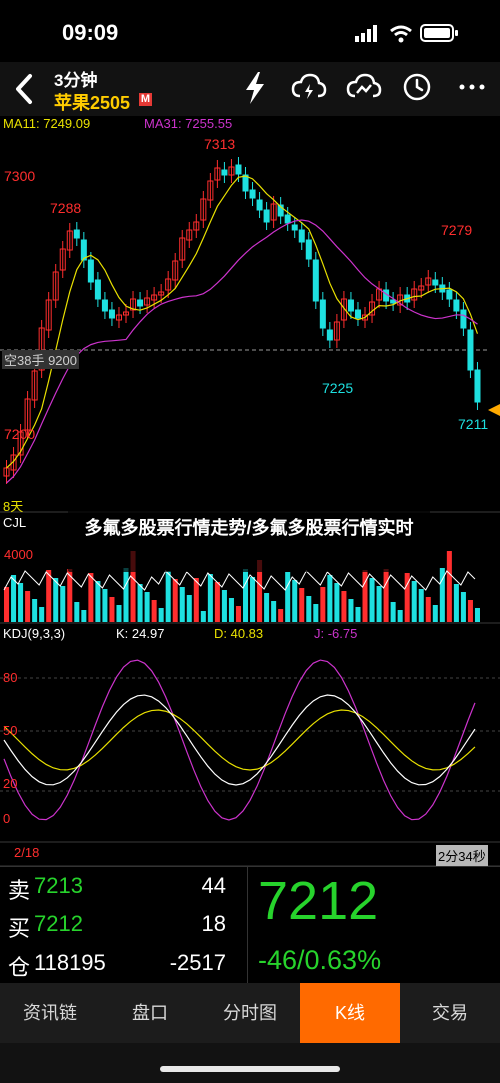  Describe the element at coordinates (145, 99) in the screenshot. I see `main-contract-badge: M` at that location.